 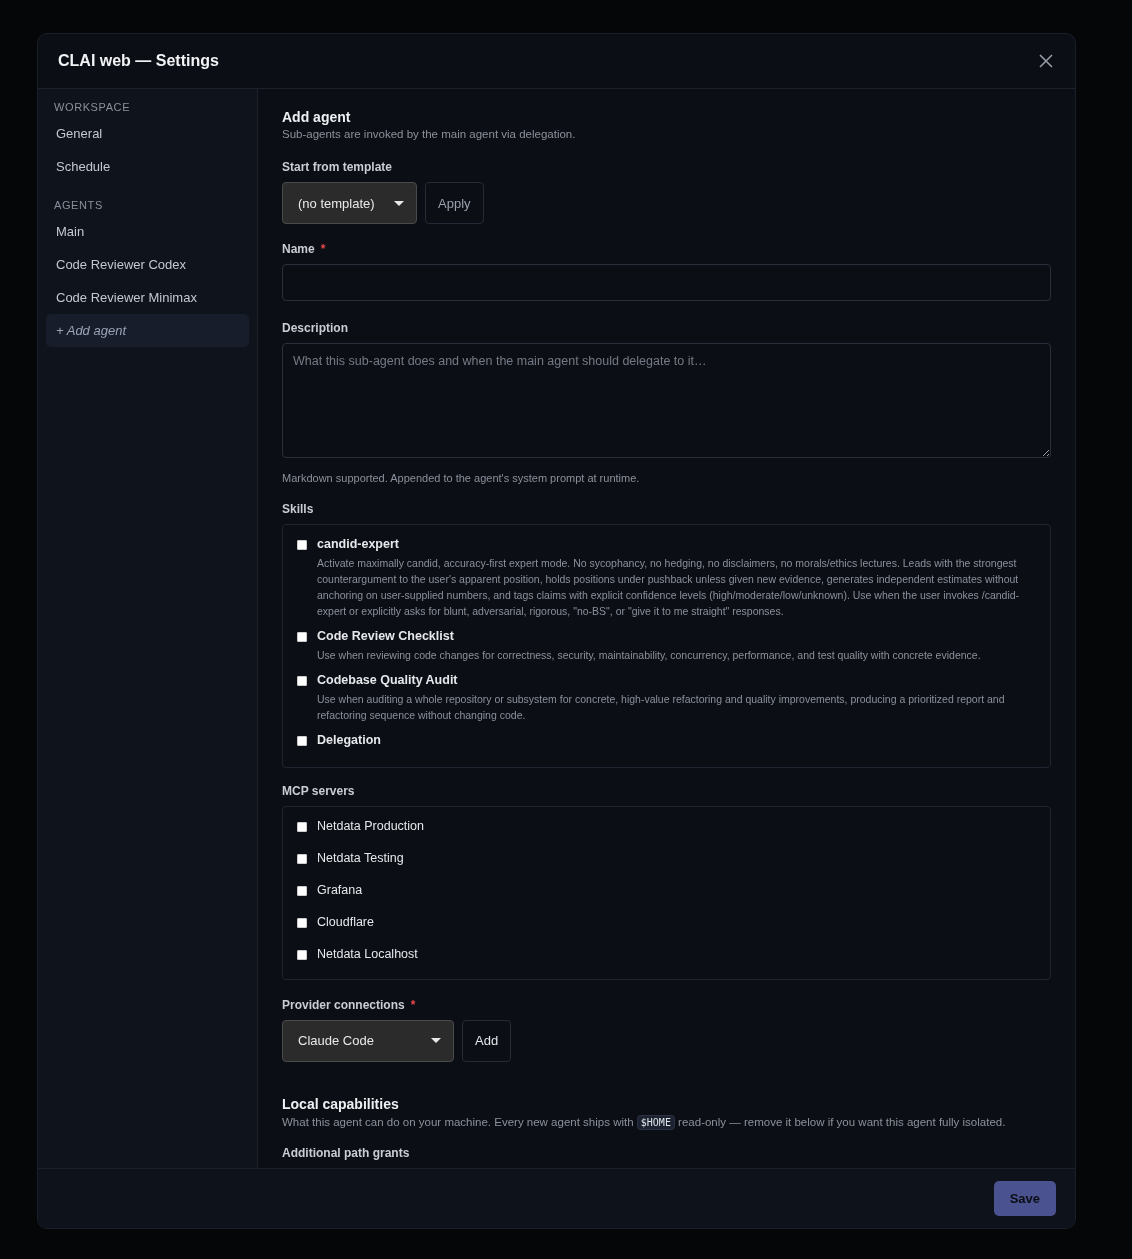 What do you see at coordinates (147, 166) in the screenshot?
I see `sidebar-item: Schedule` at bounding box center [147, 166].